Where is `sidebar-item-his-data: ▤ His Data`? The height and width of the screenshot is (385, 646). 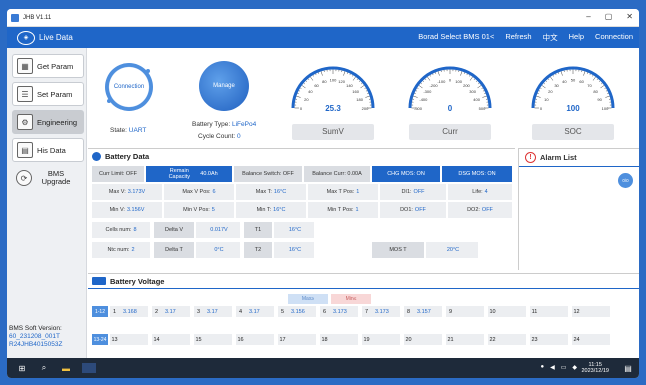
sidebar-item-his-data: ▤ His Data is located at coordinates (48, 150).